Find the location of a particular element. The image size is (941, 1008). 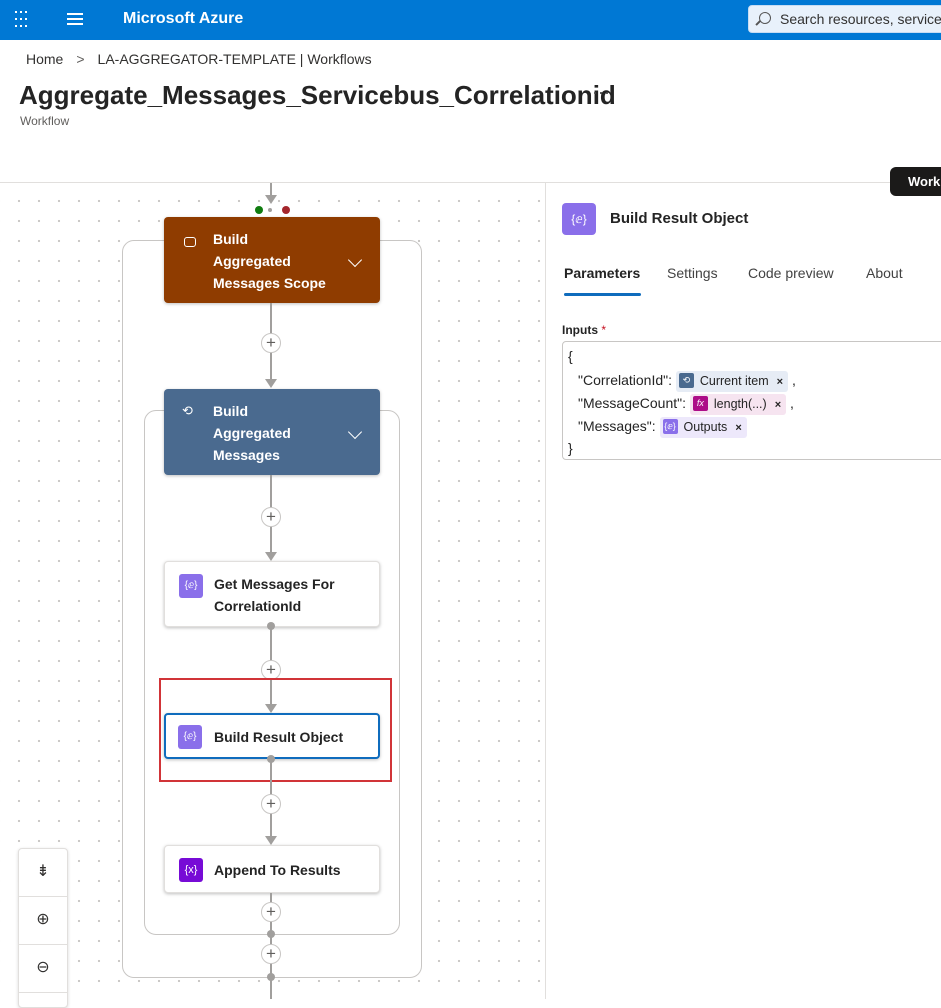

code-close-brace: } is located at coordinates (570, 448).